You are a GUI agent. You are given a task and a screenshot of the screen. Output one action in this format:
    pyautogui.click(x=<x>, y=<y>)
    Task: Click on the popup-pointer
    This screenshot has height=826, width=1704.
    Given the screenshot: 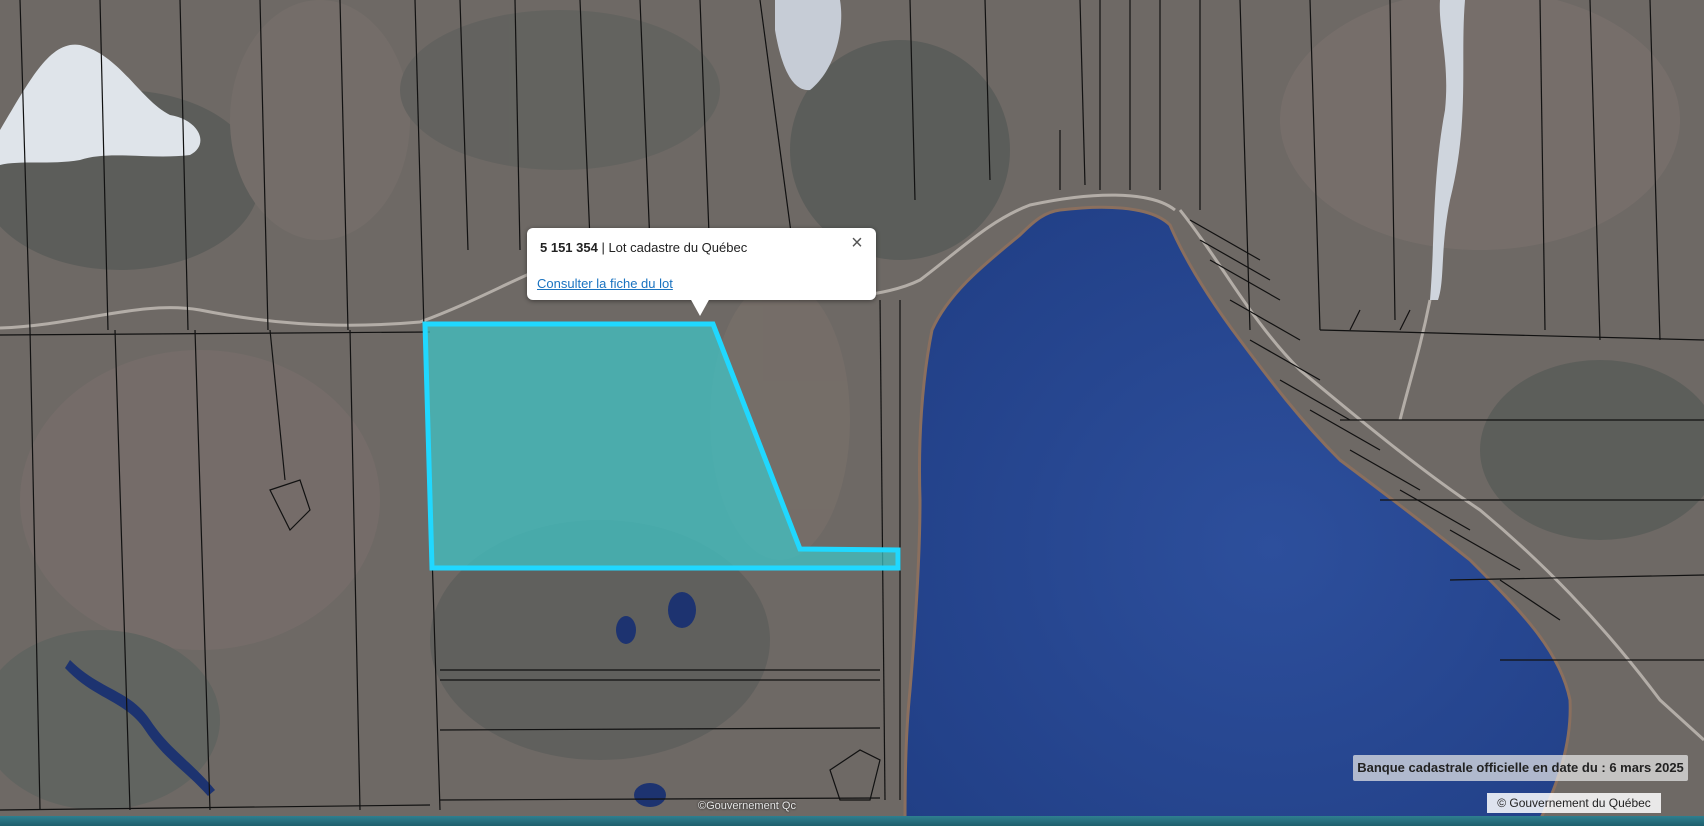 What is the action you would take?
    pyautogui.click(x=700, y=307)
    